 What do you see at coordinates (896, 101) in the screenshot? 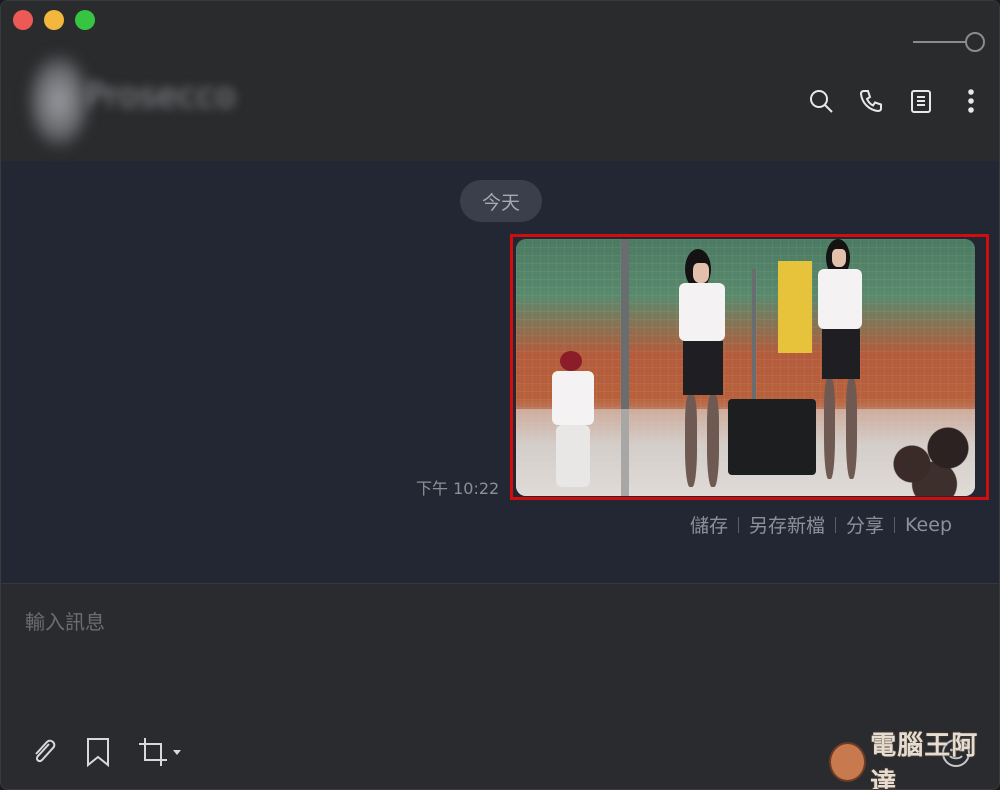
I see `header-actions` at bounding box center [896, 101].